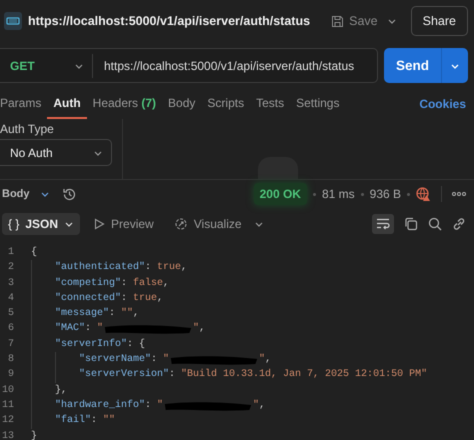 The height and width of the screenshot is (440, 474). I want to click on url-field: https://localhost:5000/v1/api/iserver/auth/status, so click(223, 65).